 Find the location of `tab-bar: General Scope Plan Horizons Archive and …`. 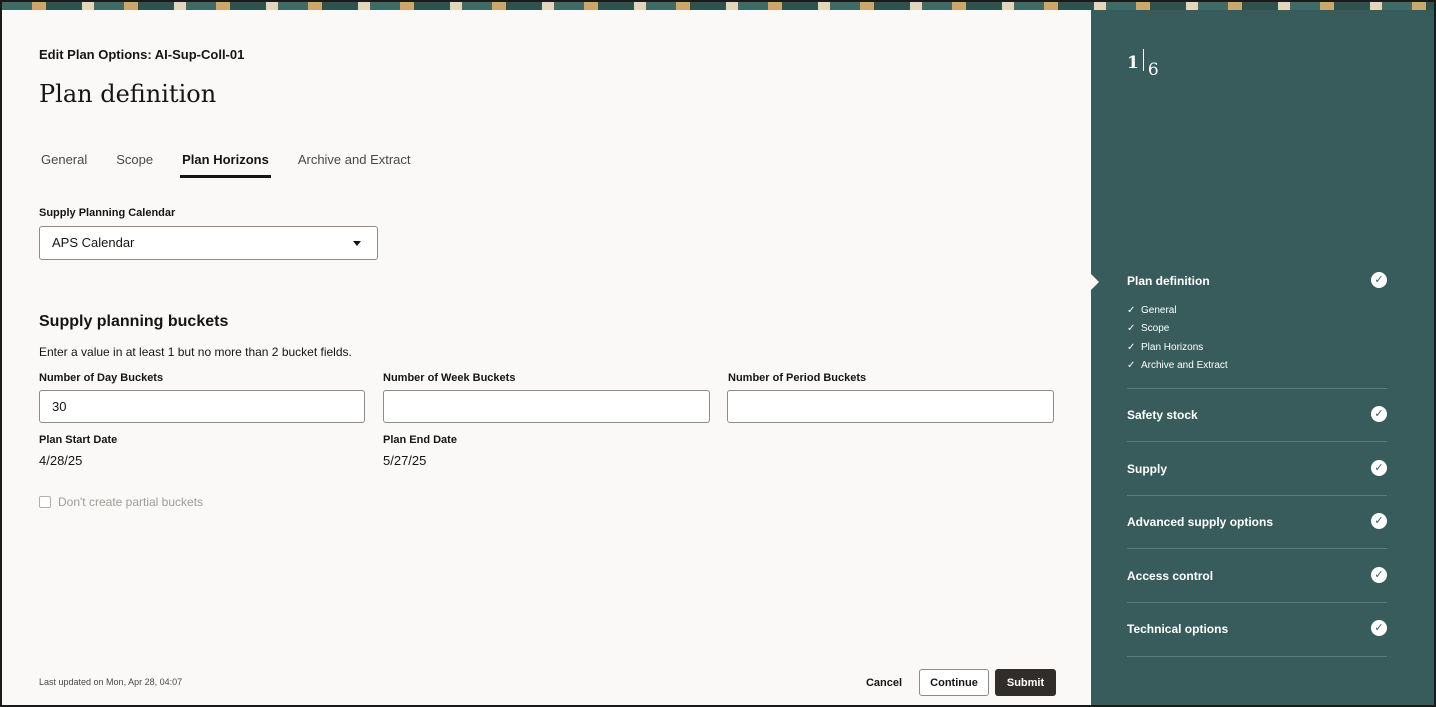

tab-bar: General Scope Plan Horizons Archive and … is located at coordinates (238, 164).